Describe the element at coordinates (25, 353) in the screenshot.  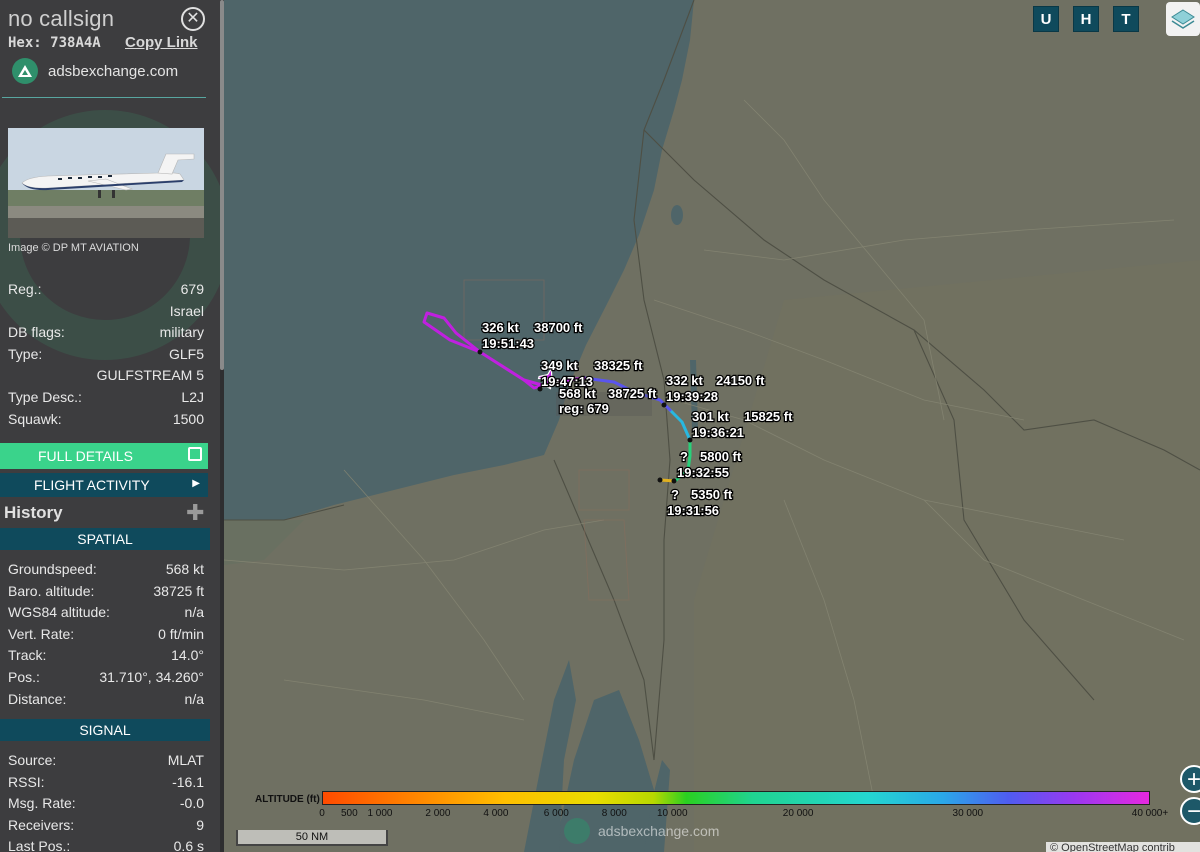
I see `detail-key: Type:` at that location.